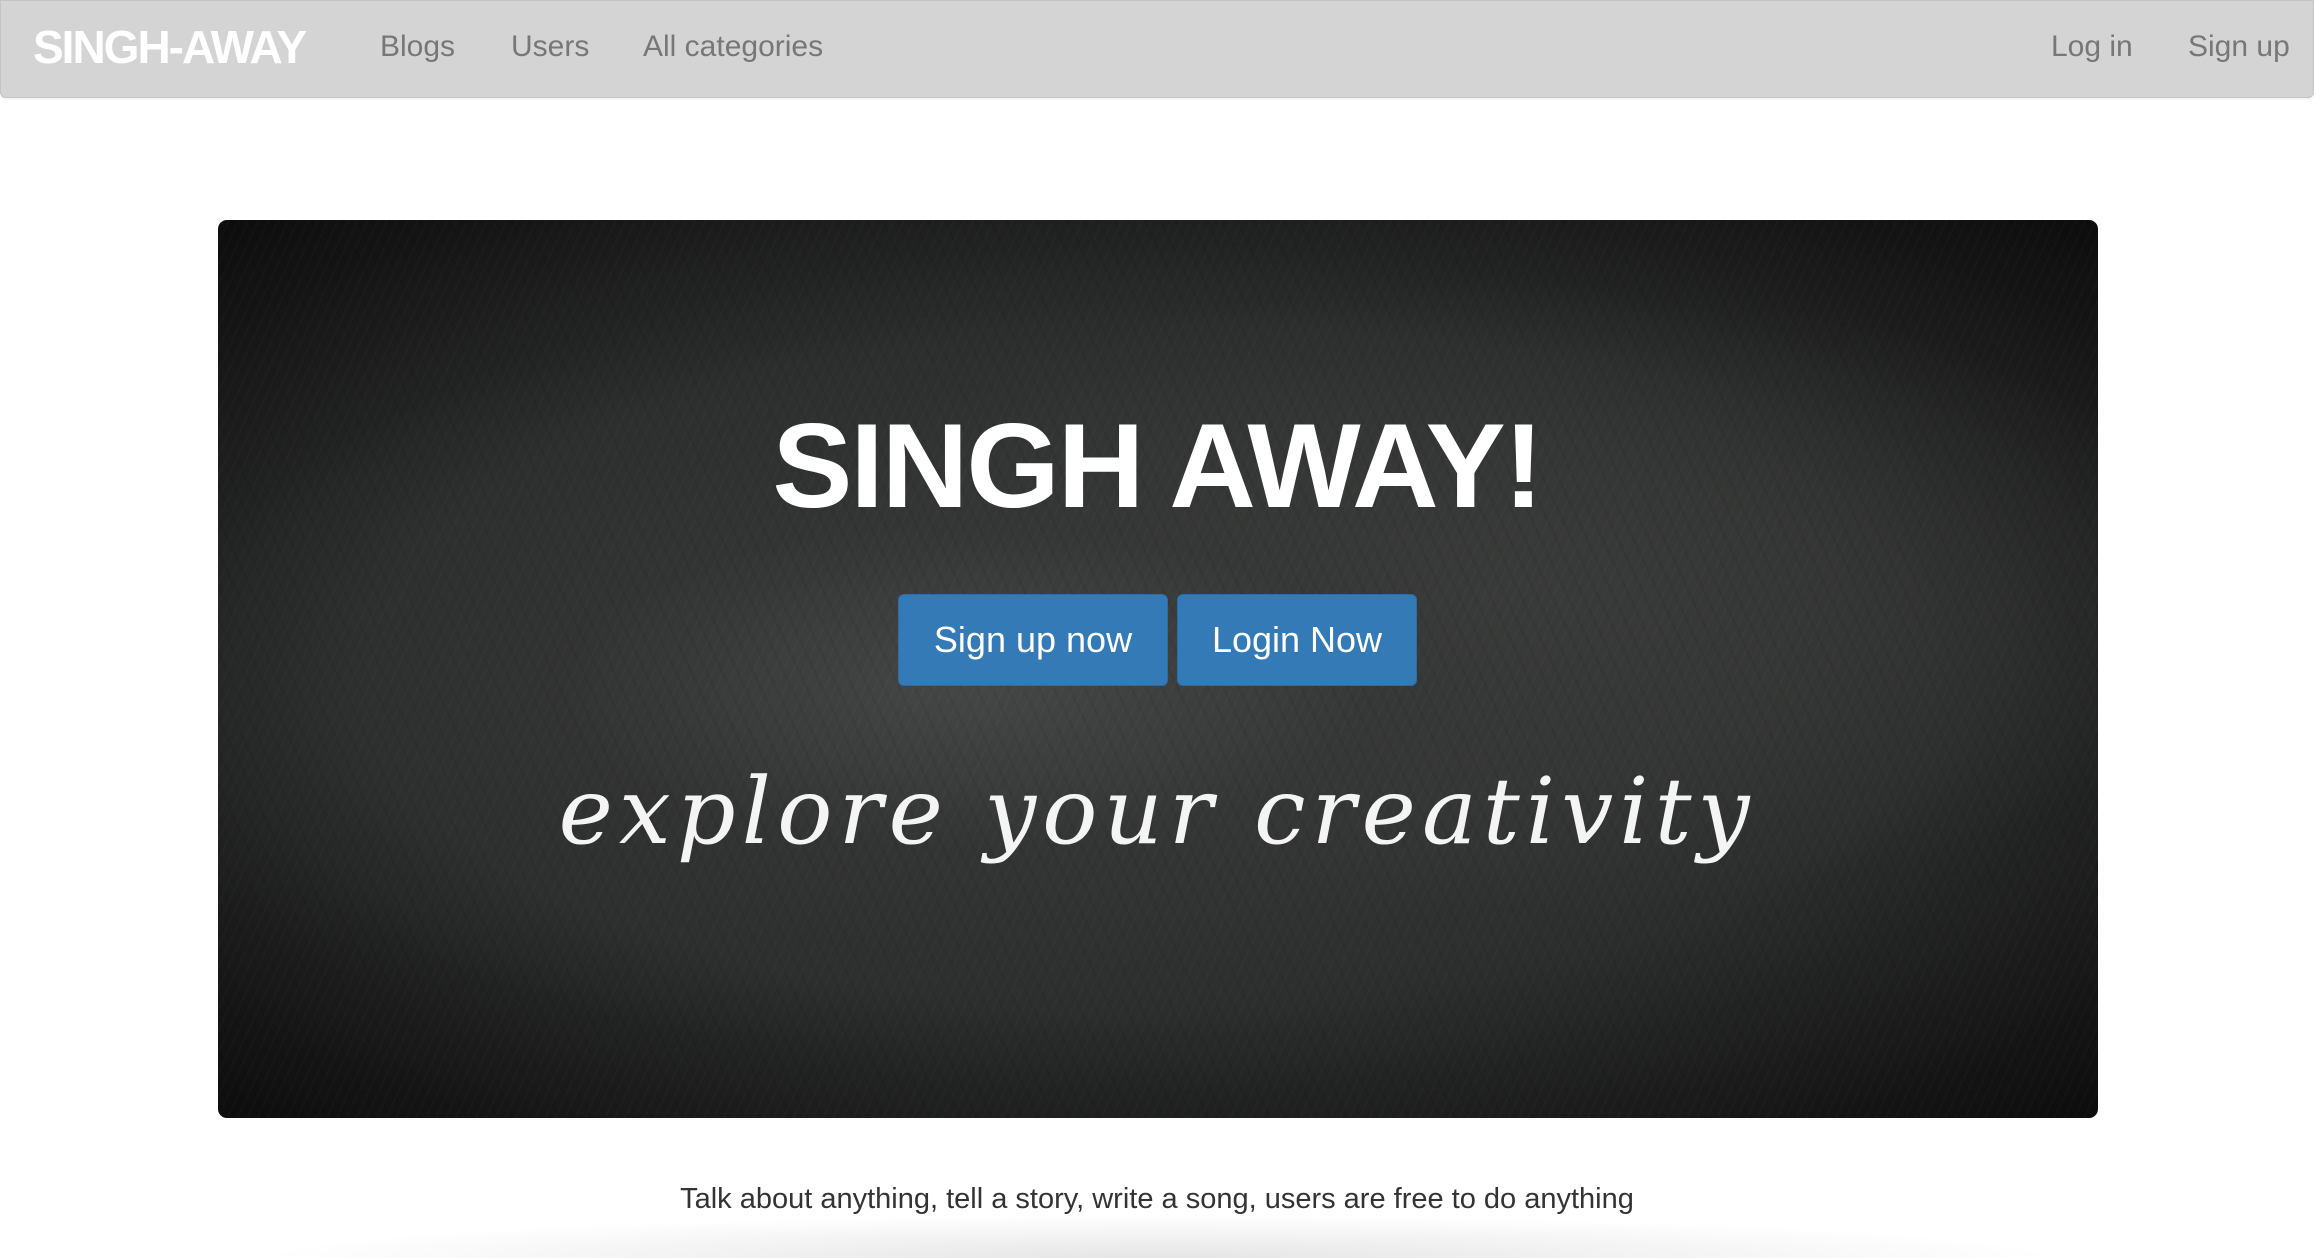  I want to click on nav-link-all-categories: All categories, so click(733, 47).